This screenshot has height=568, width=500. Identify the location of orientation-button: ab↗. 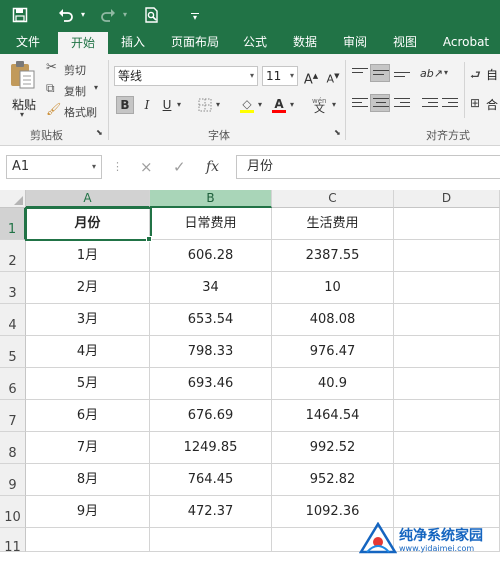
(431, 73).